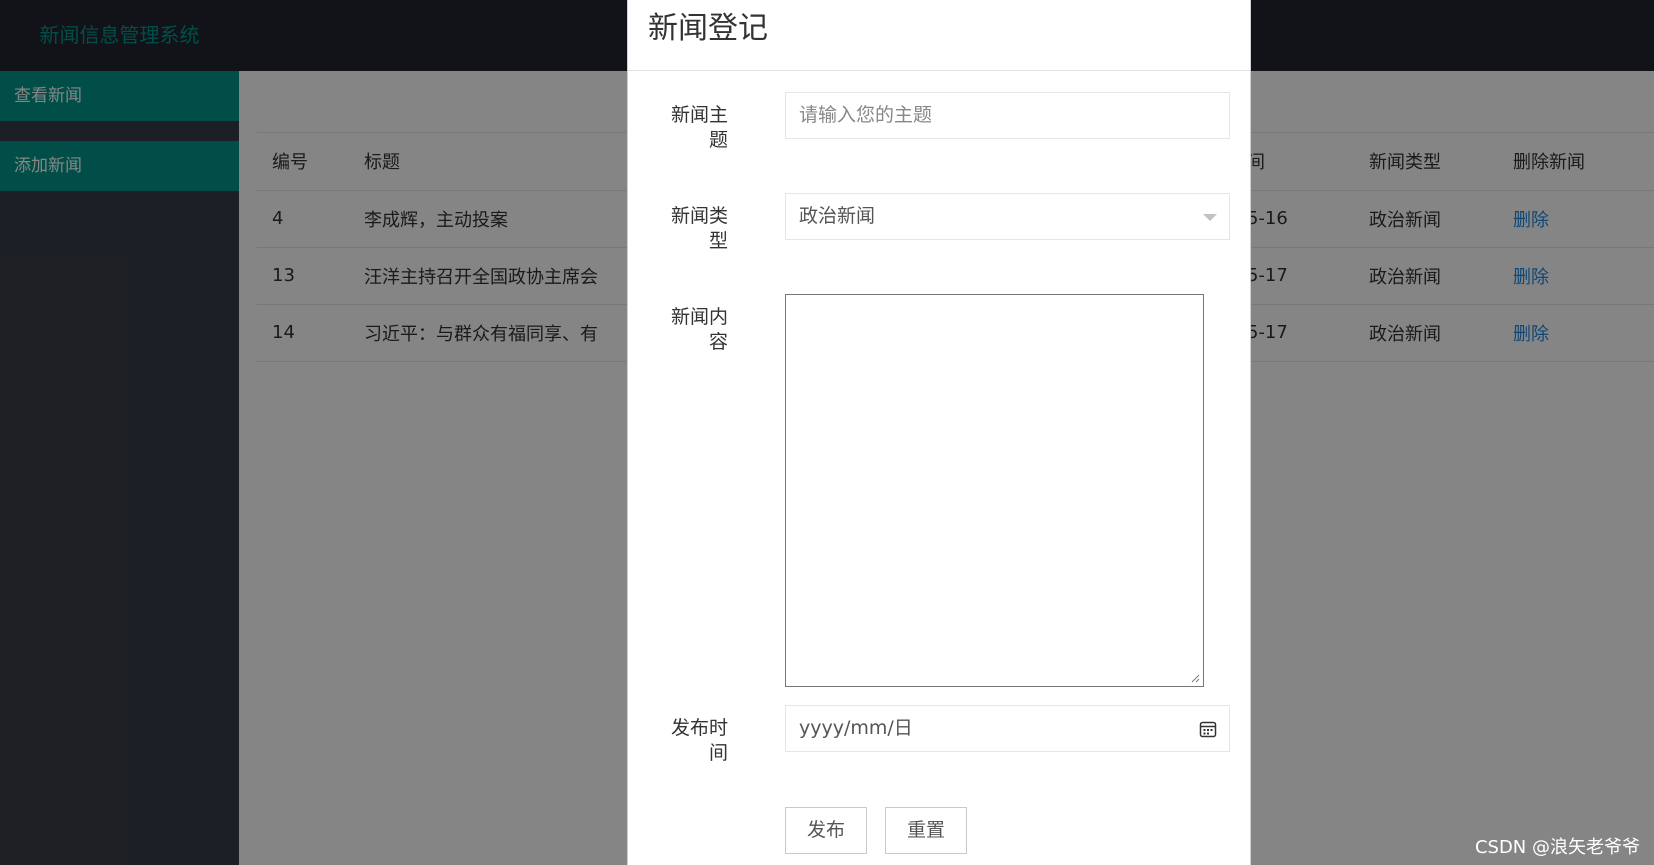 The height and width of the screenshot is (865, 1654). I want to click on resize-handle-icon, so click(1195, 678).